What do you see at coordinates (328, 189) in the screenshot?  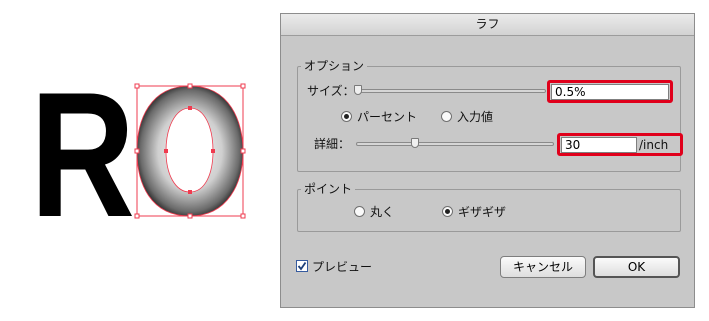 I see `point-legend: ポイント` at bounding box center [328, 189].